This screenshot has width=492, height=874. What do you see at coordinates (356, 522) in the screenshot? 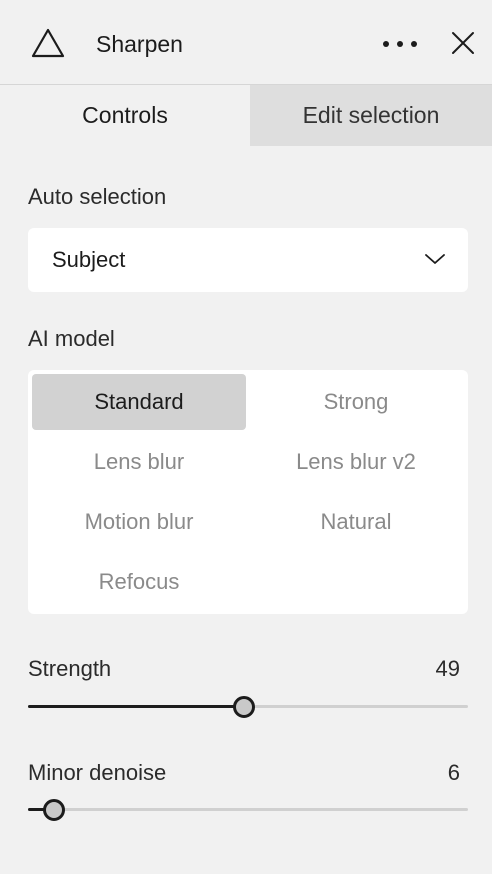
I see `model-option-natural: Natural` at bounding box center [356, 522].